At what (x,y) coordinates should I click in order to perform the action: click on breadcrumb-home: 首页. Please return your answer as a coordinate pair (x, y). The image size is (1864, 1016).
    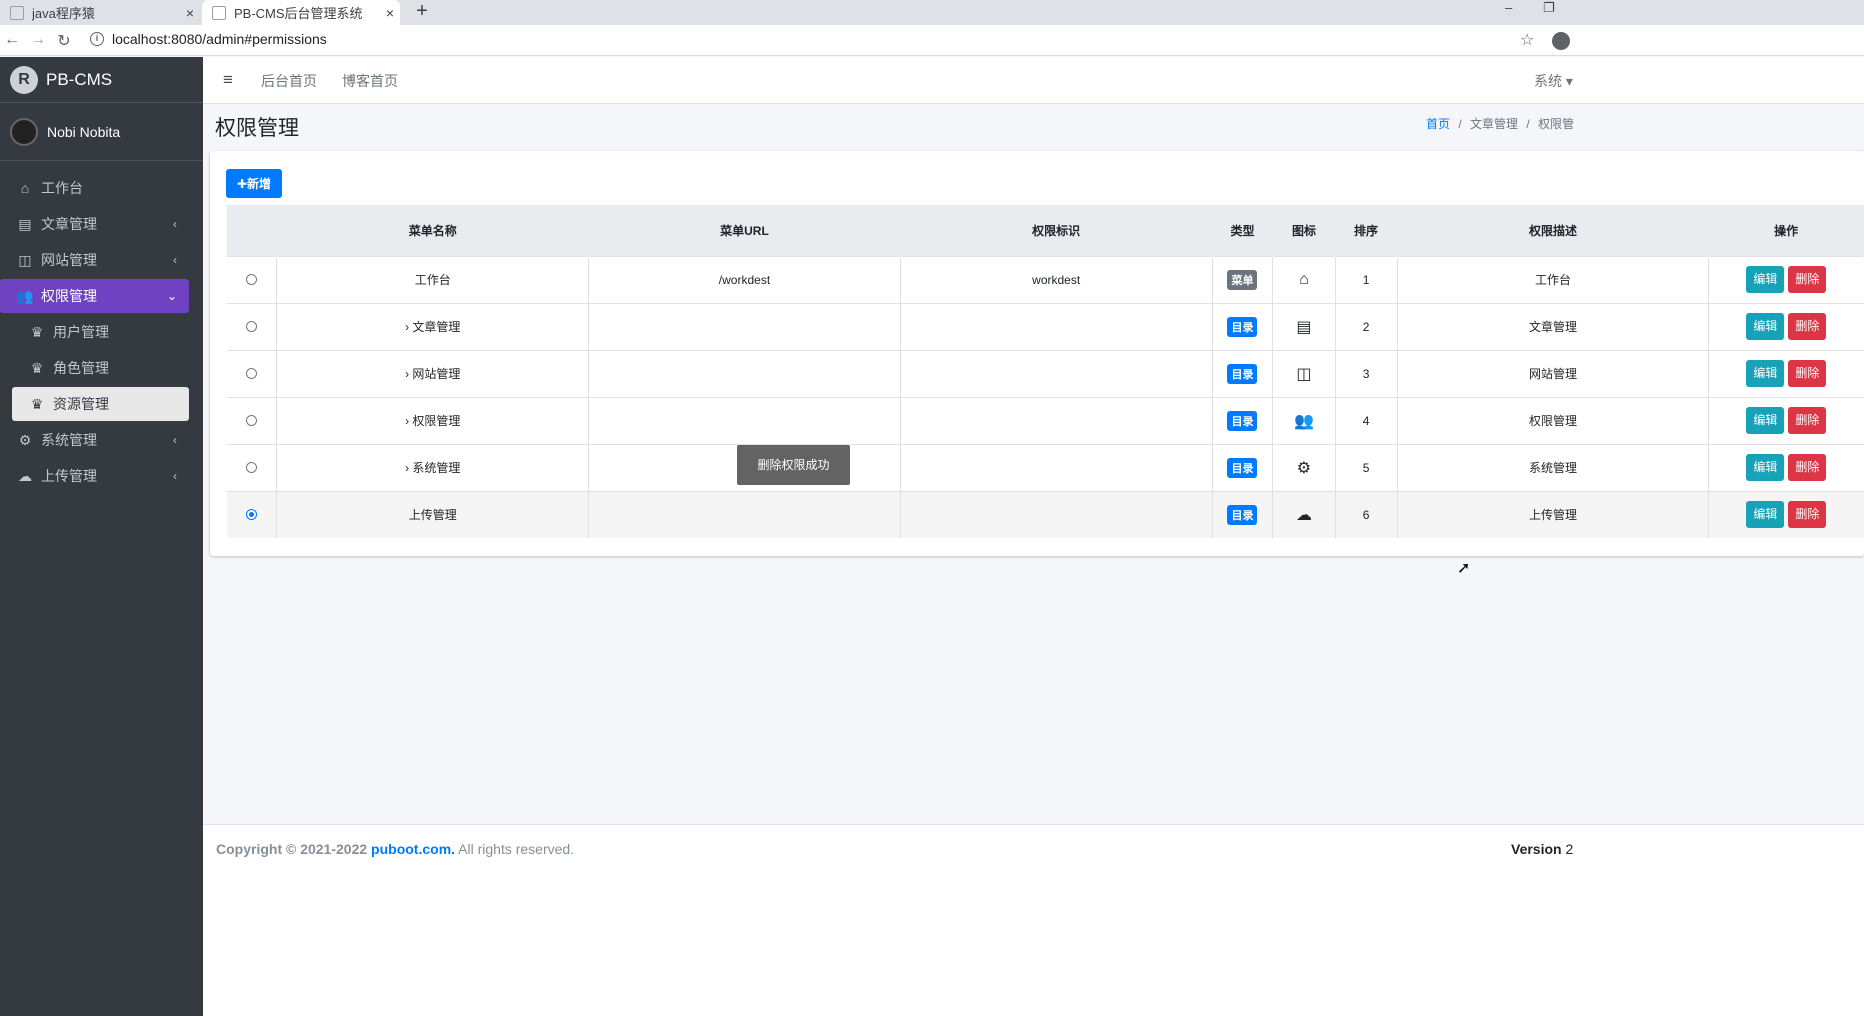
    Looking at the image, I should click on (1438, 124).